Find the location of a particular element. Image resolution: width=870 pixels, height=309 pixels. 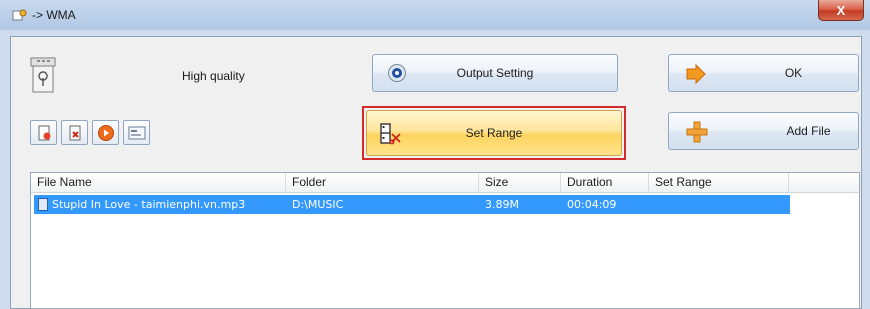

column-header-set-range: Set Range is located at coordinates (719, 182).